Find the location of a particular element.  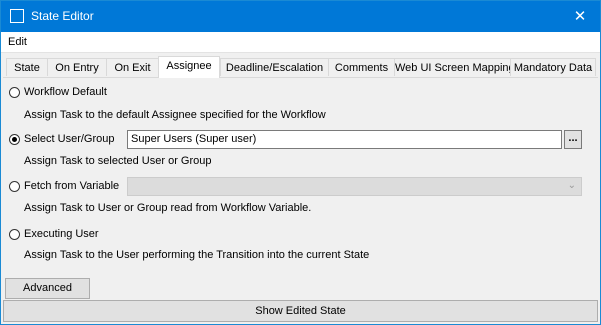

user-group-field: Super Users (Super user) is located at coordinates (344, 139).